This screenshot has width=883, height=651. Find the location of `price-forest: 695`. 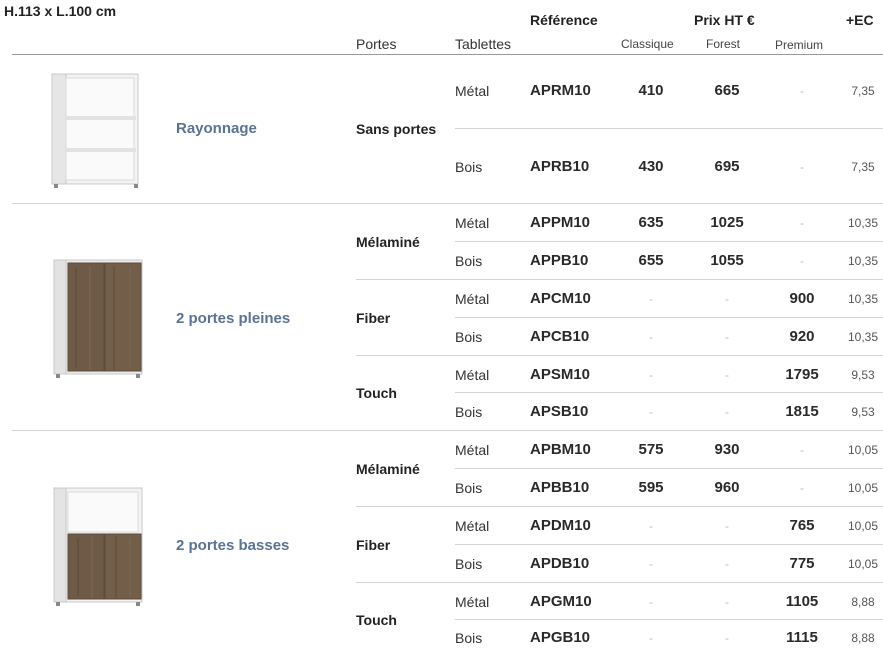

price-forest: 695 is located at coordinates (727, 166).